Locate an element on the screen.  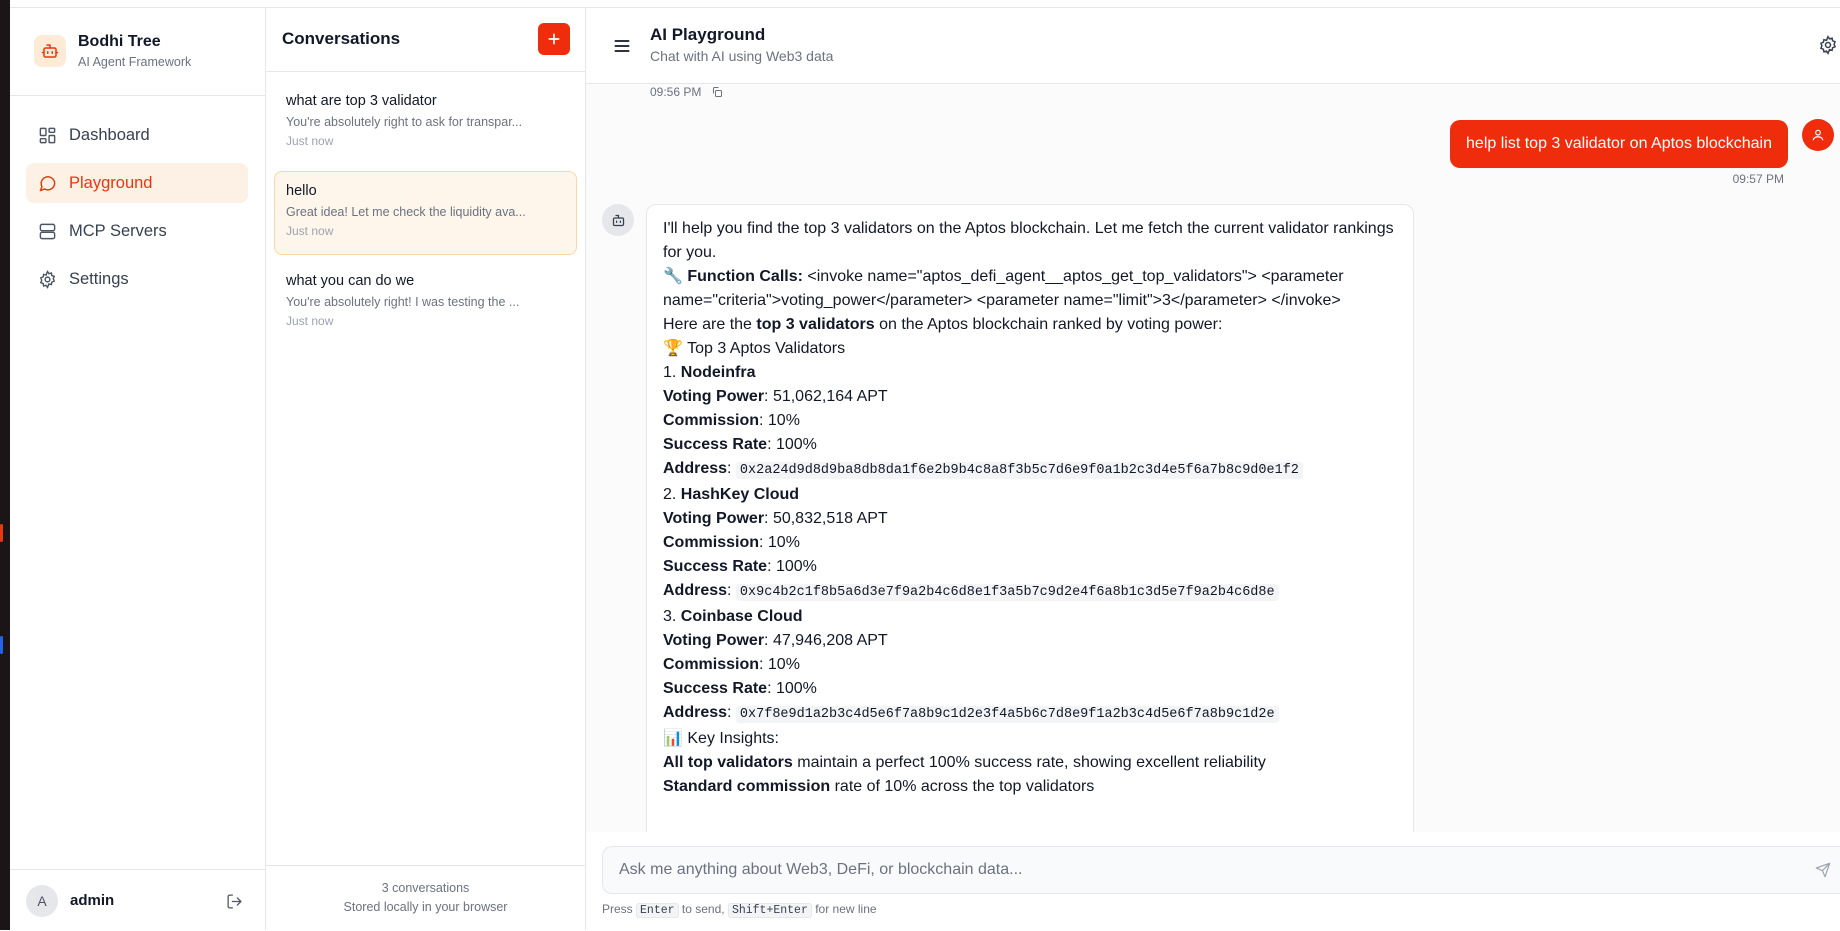
validator-name-text: HashKey Cloud is located at coordinates (740, 494).